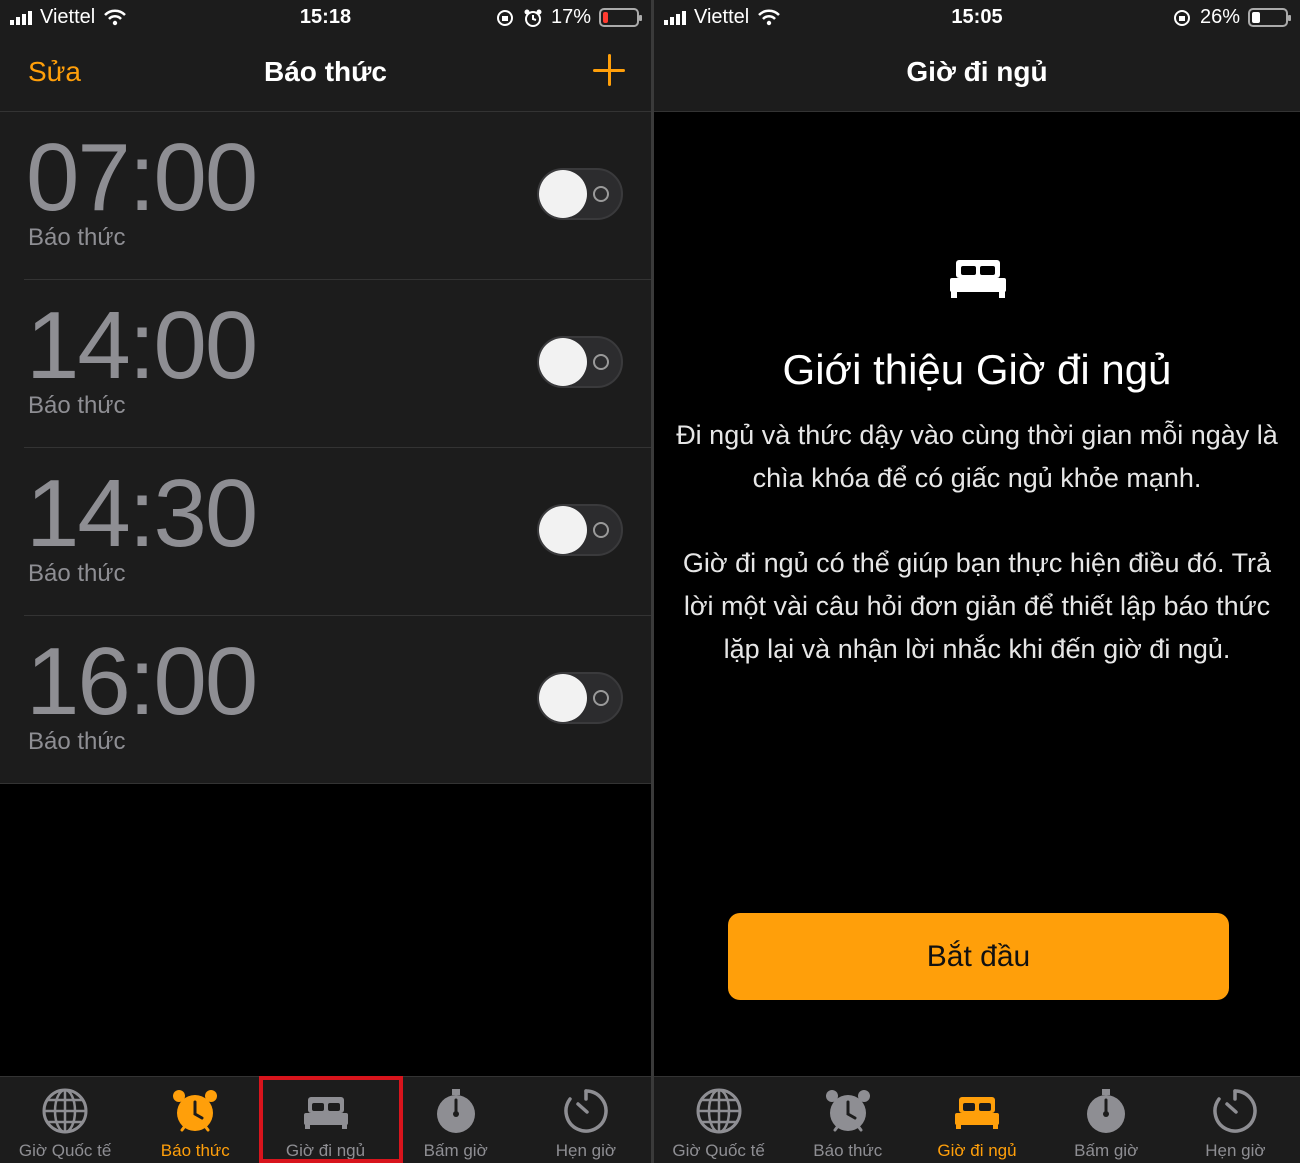  What do you see at coordinates (977, 369) in the screenshot?
I see `intro-title: Giới thiệu Giờ đi ngủ` at bounding box center [977, 369].